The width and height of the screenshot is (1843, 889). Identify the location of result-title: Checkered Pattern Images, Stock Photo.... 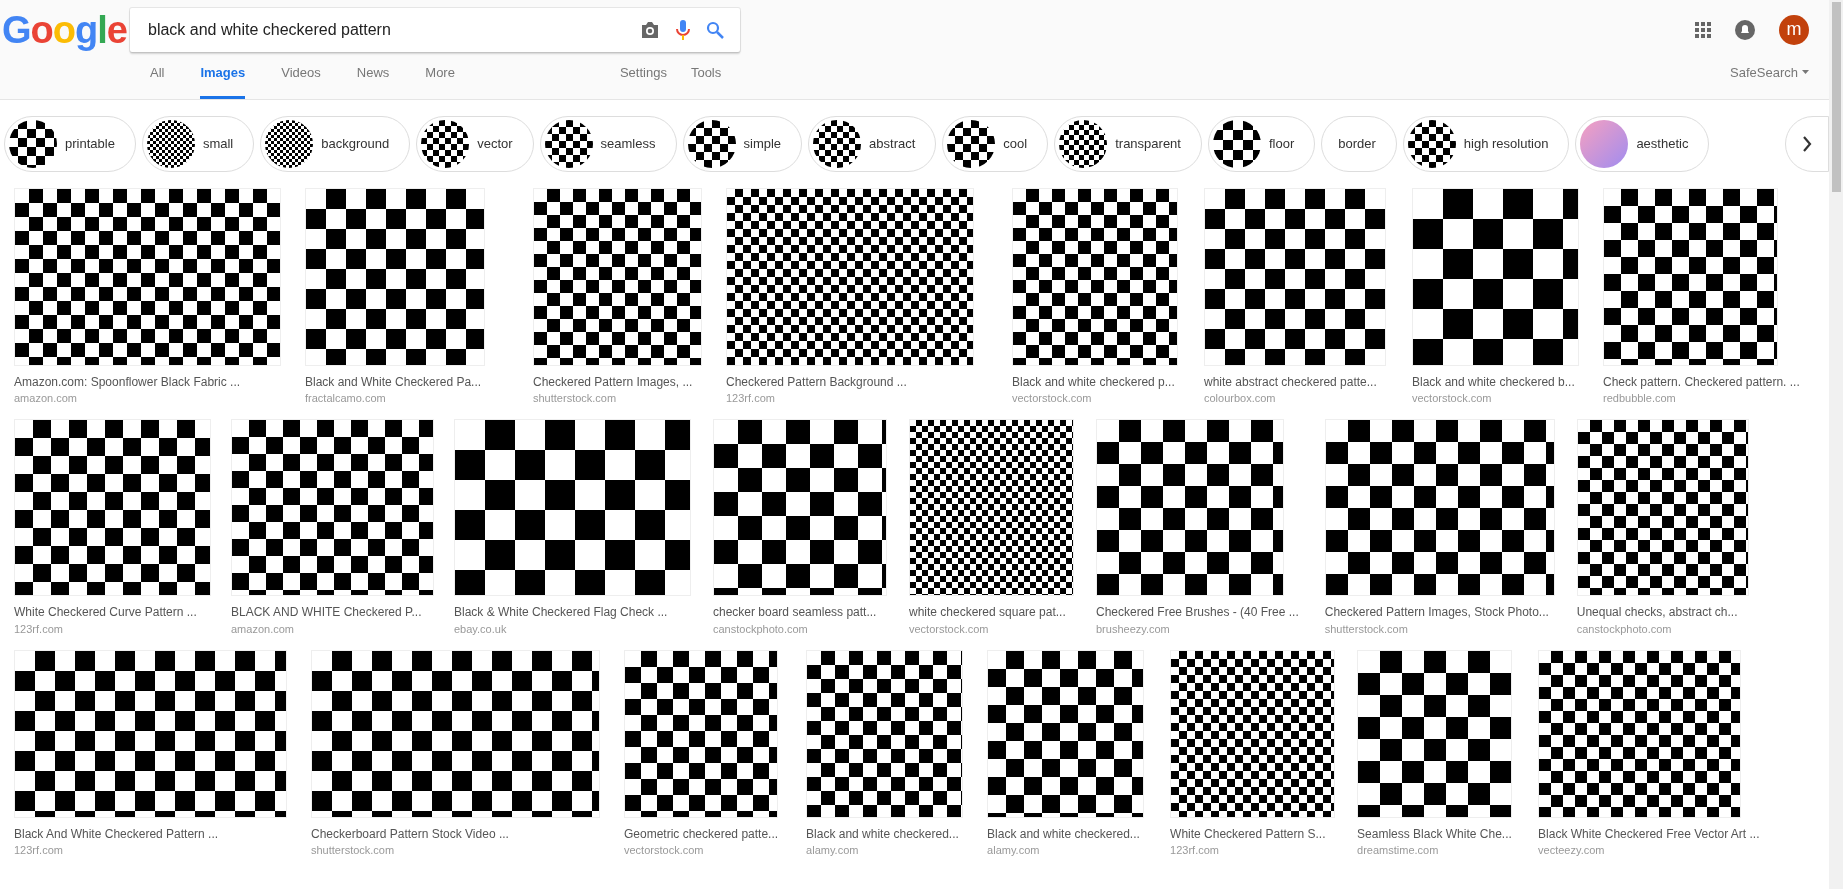
(1439, 613).